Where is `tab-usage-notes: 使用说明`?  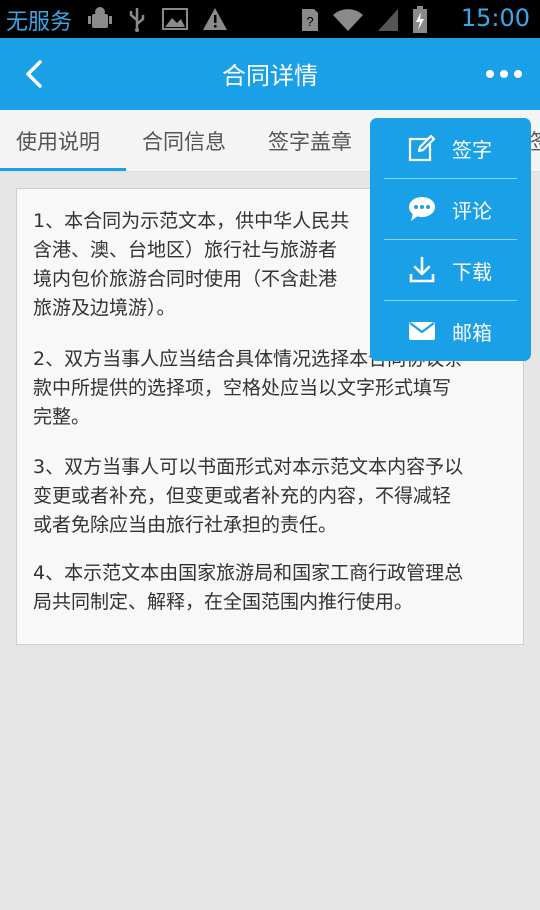
tab-usage-notes: 使用说明 is located at coordinates (58, 141).